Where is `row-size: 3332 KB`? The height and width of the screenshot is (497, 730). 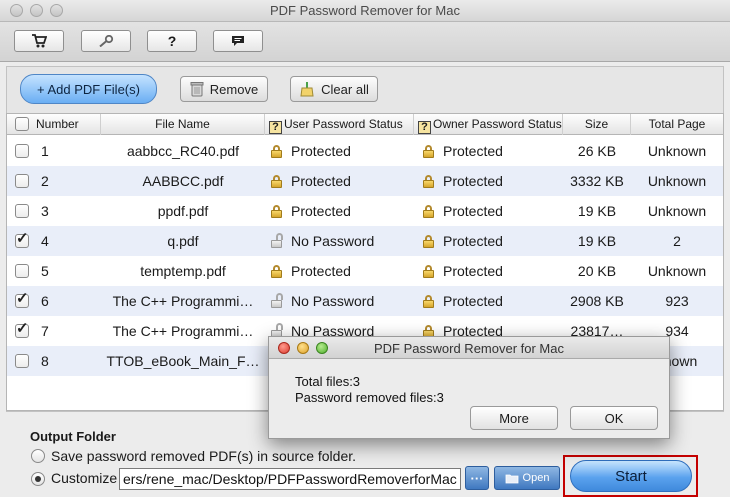
row-size: 3332 KB is located at coordinates (597, 181).